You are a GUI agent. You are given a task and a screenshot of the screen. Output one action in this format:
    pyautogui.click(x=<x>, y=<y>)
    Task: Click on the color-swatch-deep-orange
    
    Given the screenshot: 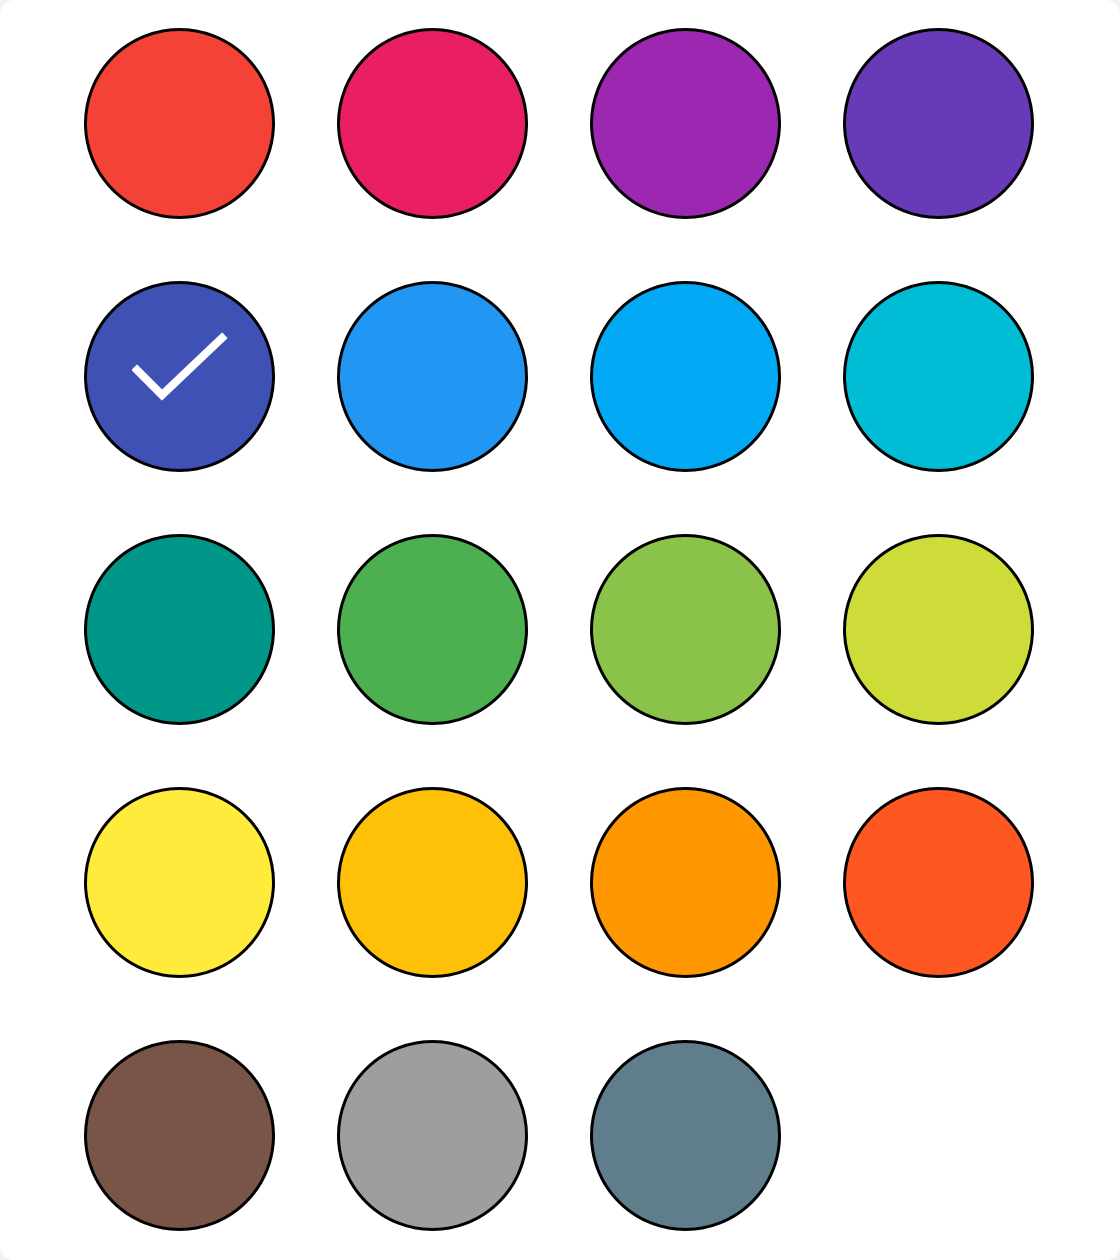 What is the action you would take?
    pyautogui.click(x=938, y=882)
    